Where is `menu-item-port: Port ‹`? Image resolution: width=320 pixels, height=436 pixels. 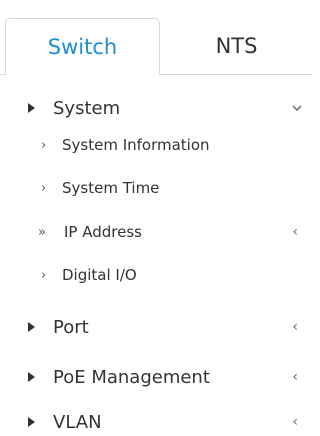
menu-item-port: Port ‹ is located at coordinates (156, 327).